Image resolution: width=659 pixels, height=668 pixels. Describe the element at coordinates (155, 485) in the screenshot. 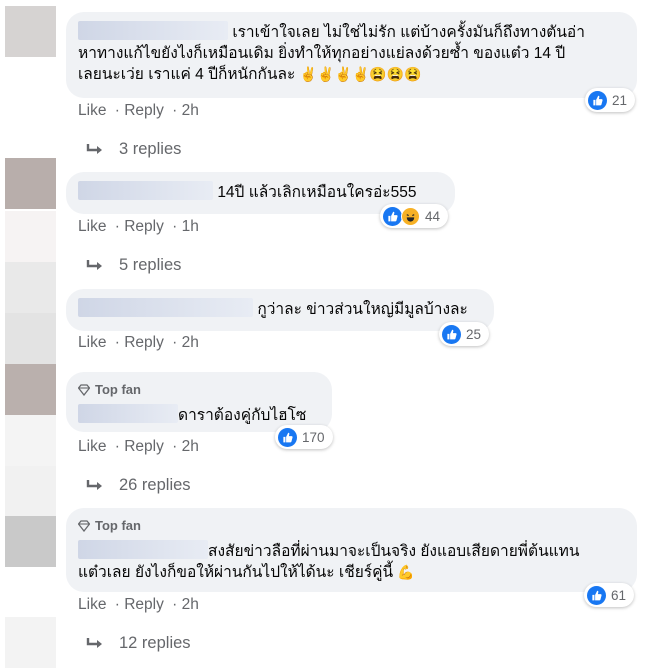

I see `replies-count: 26 replies` at that location.